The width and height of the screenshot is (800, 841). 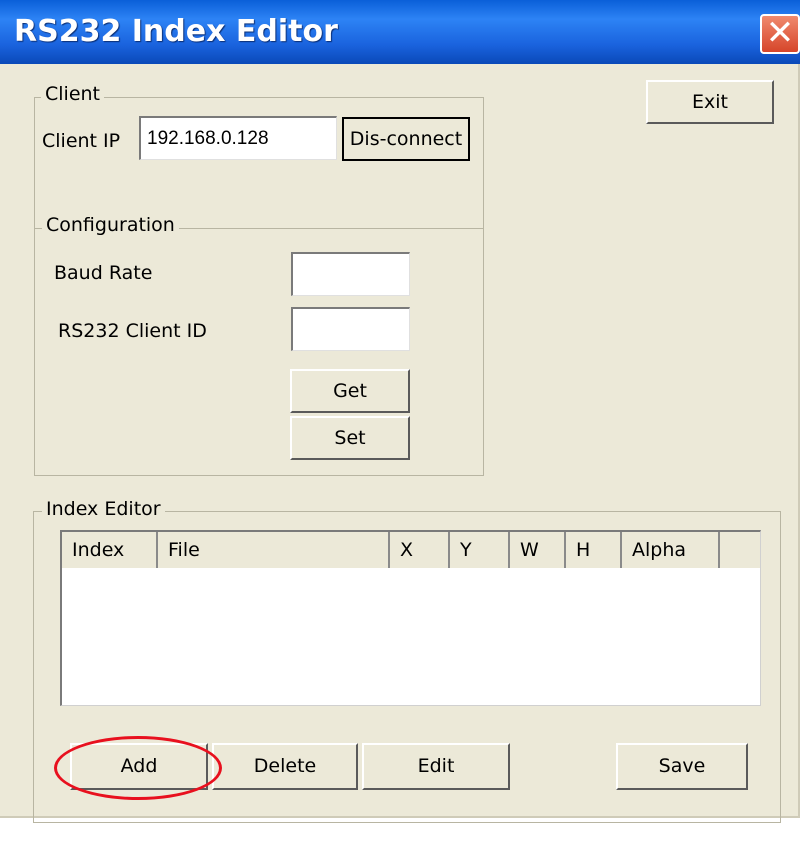 I want to click on list-body, so click(x=411, y=636).